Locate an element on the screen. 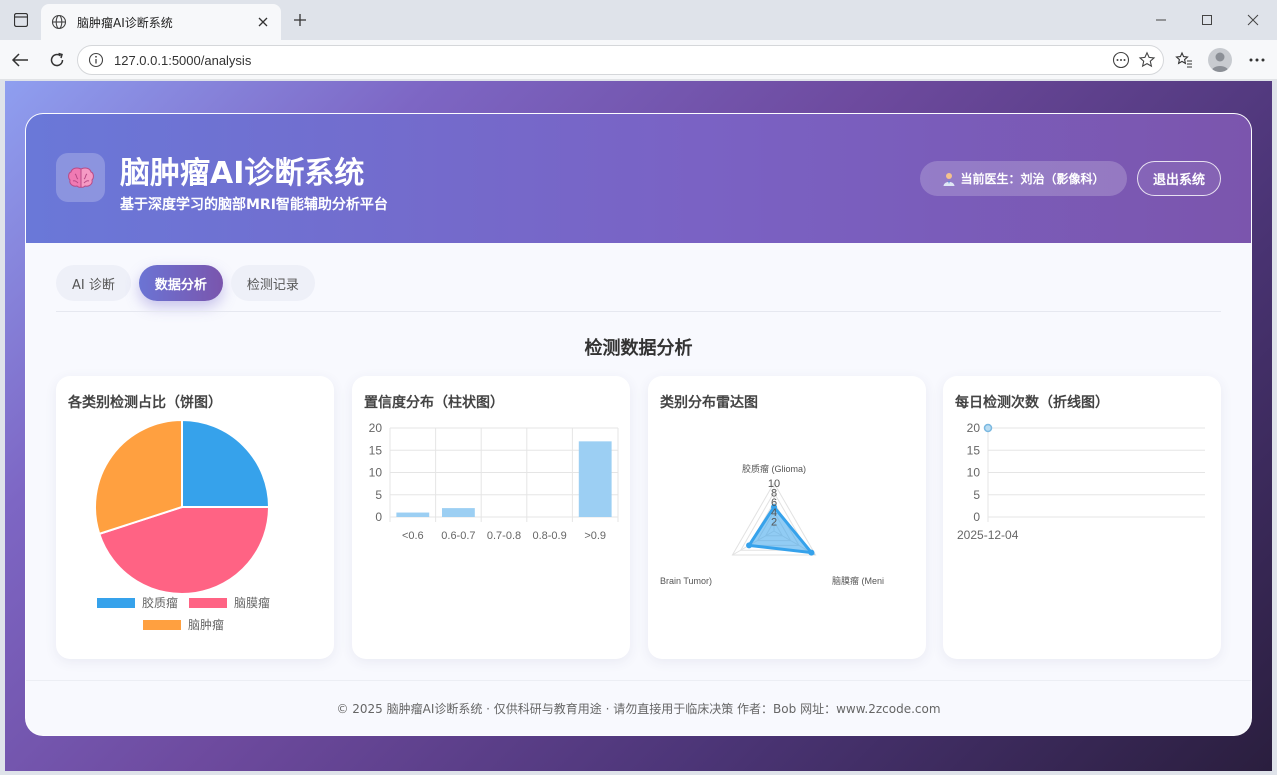  back-icon is located at coordinates (20, 60).